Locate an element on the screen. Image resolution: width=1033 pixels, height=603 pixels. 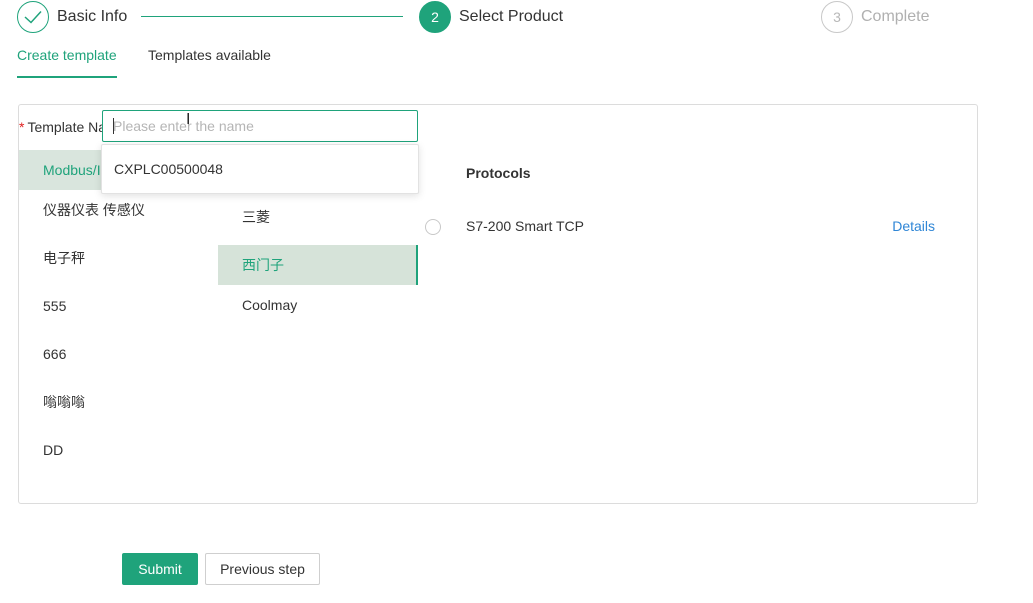
brand-list: 三菱 西门子 Coolmay is located at coordinates (318, 265).